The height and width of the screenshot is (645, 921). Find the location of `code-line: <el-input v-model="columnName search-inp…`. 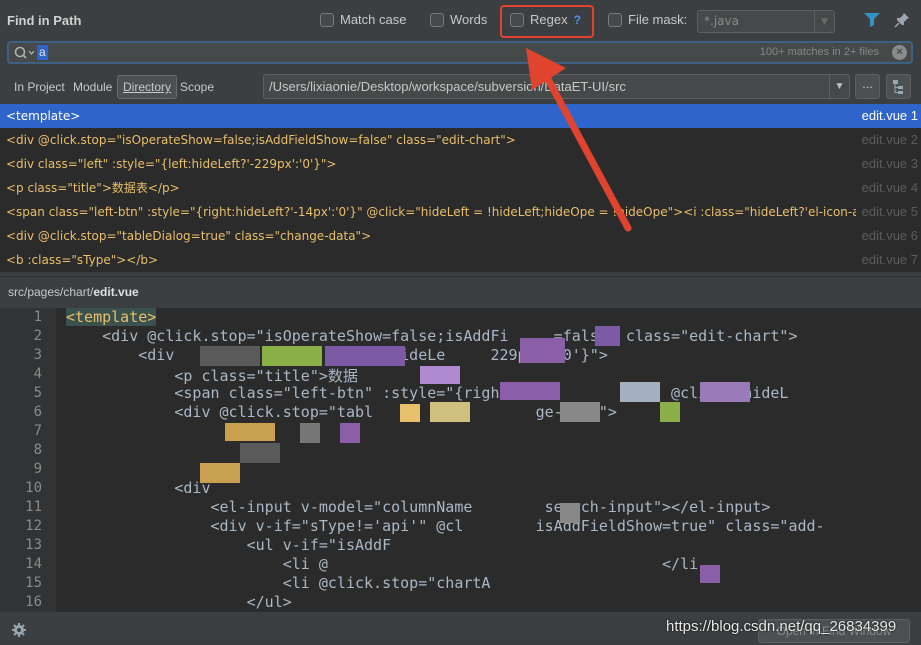

code-line: <el-input v-model="columnName search-inp… is located at coordinates (418, 507).